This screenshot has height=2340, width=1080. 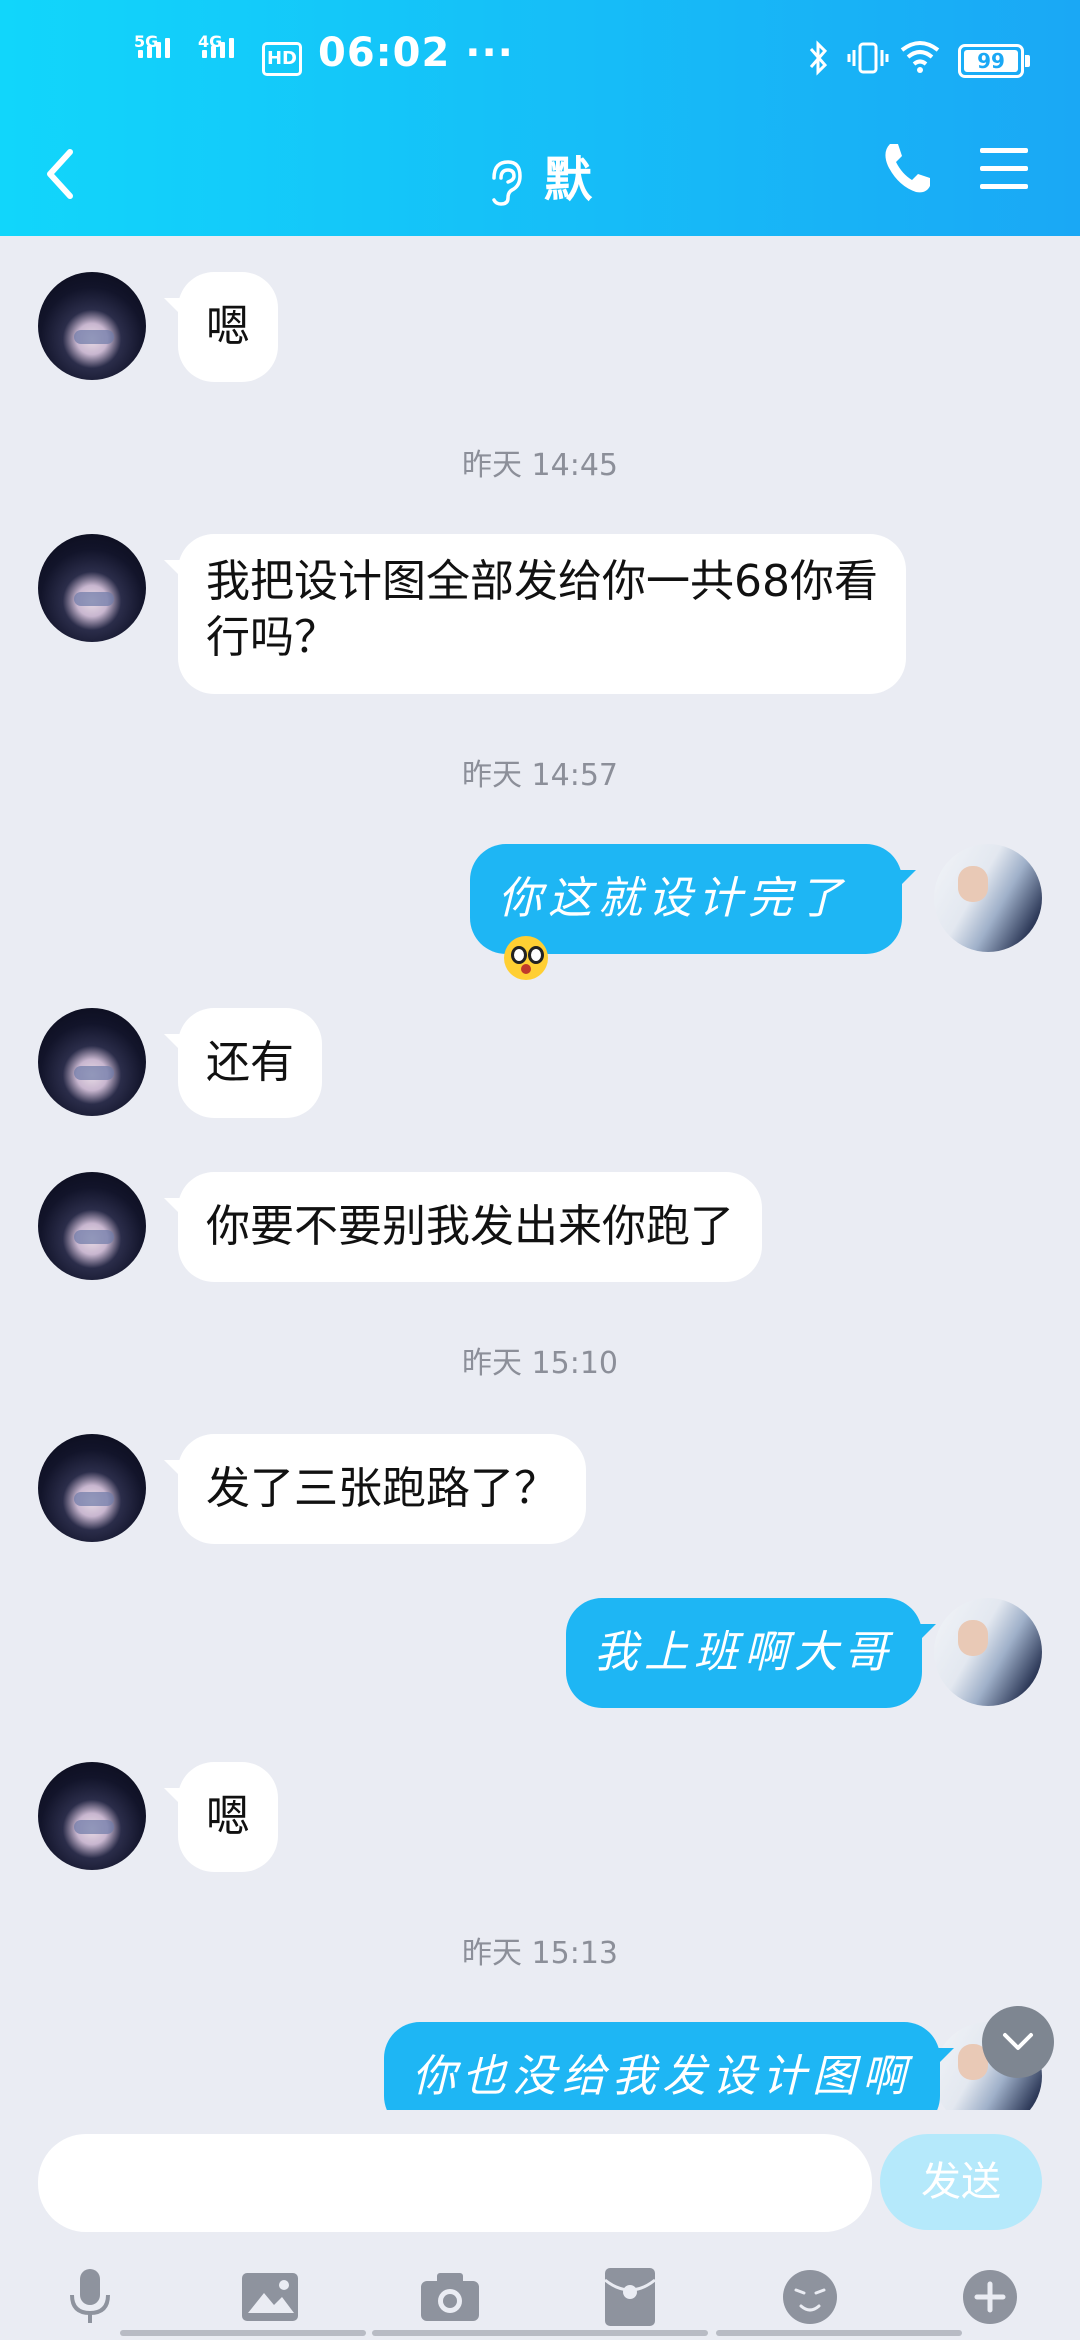 I want to click on scroll-to-bottom-button, so click(x=1018, y=2042).